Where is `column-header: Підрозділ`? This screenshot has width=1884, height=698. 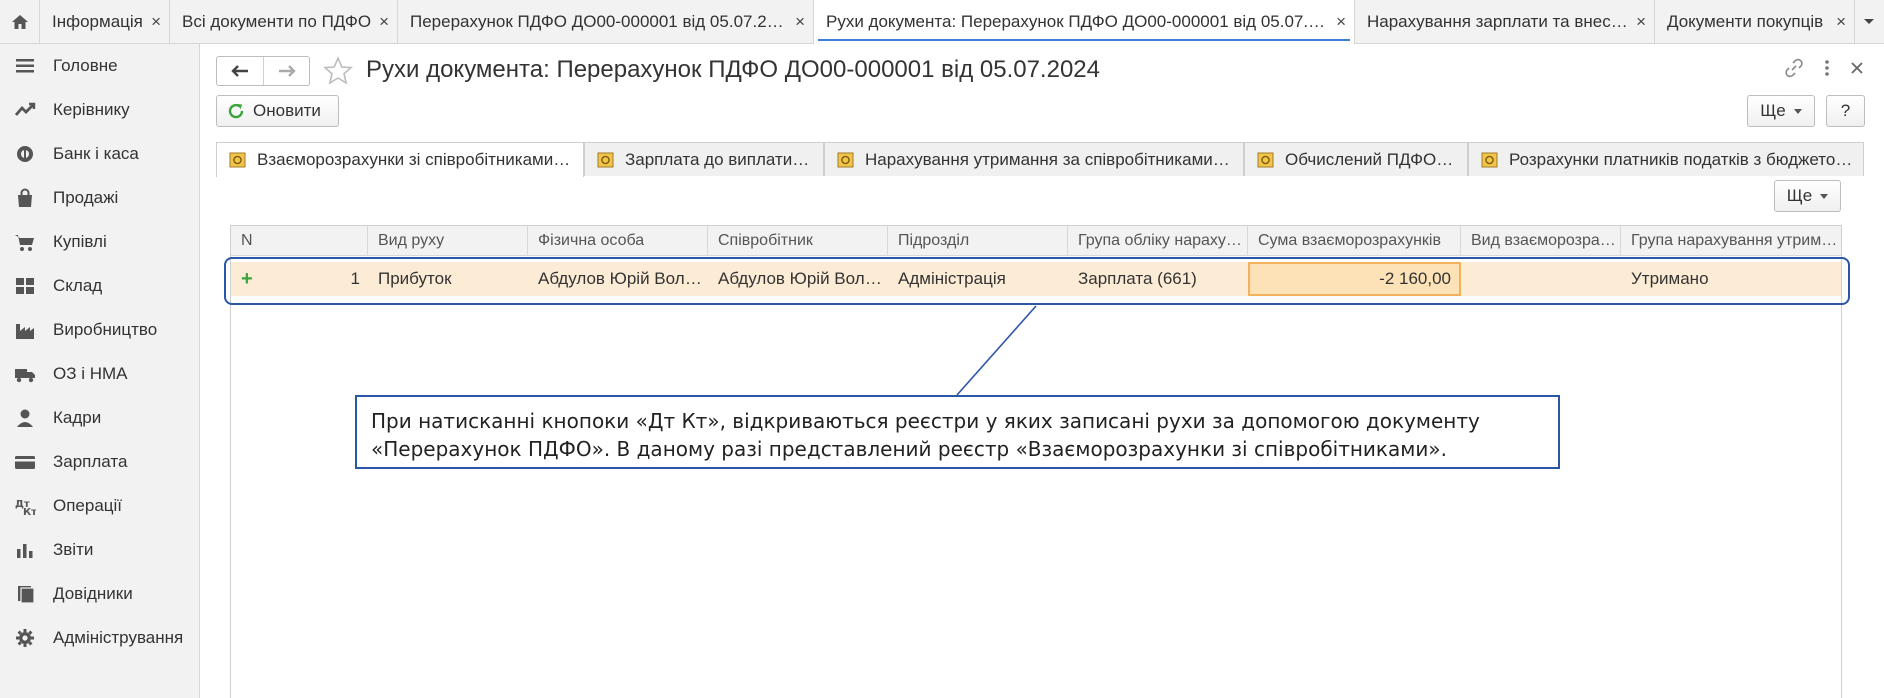
column-header: Підрозділ is located at coordinates (978, 241).